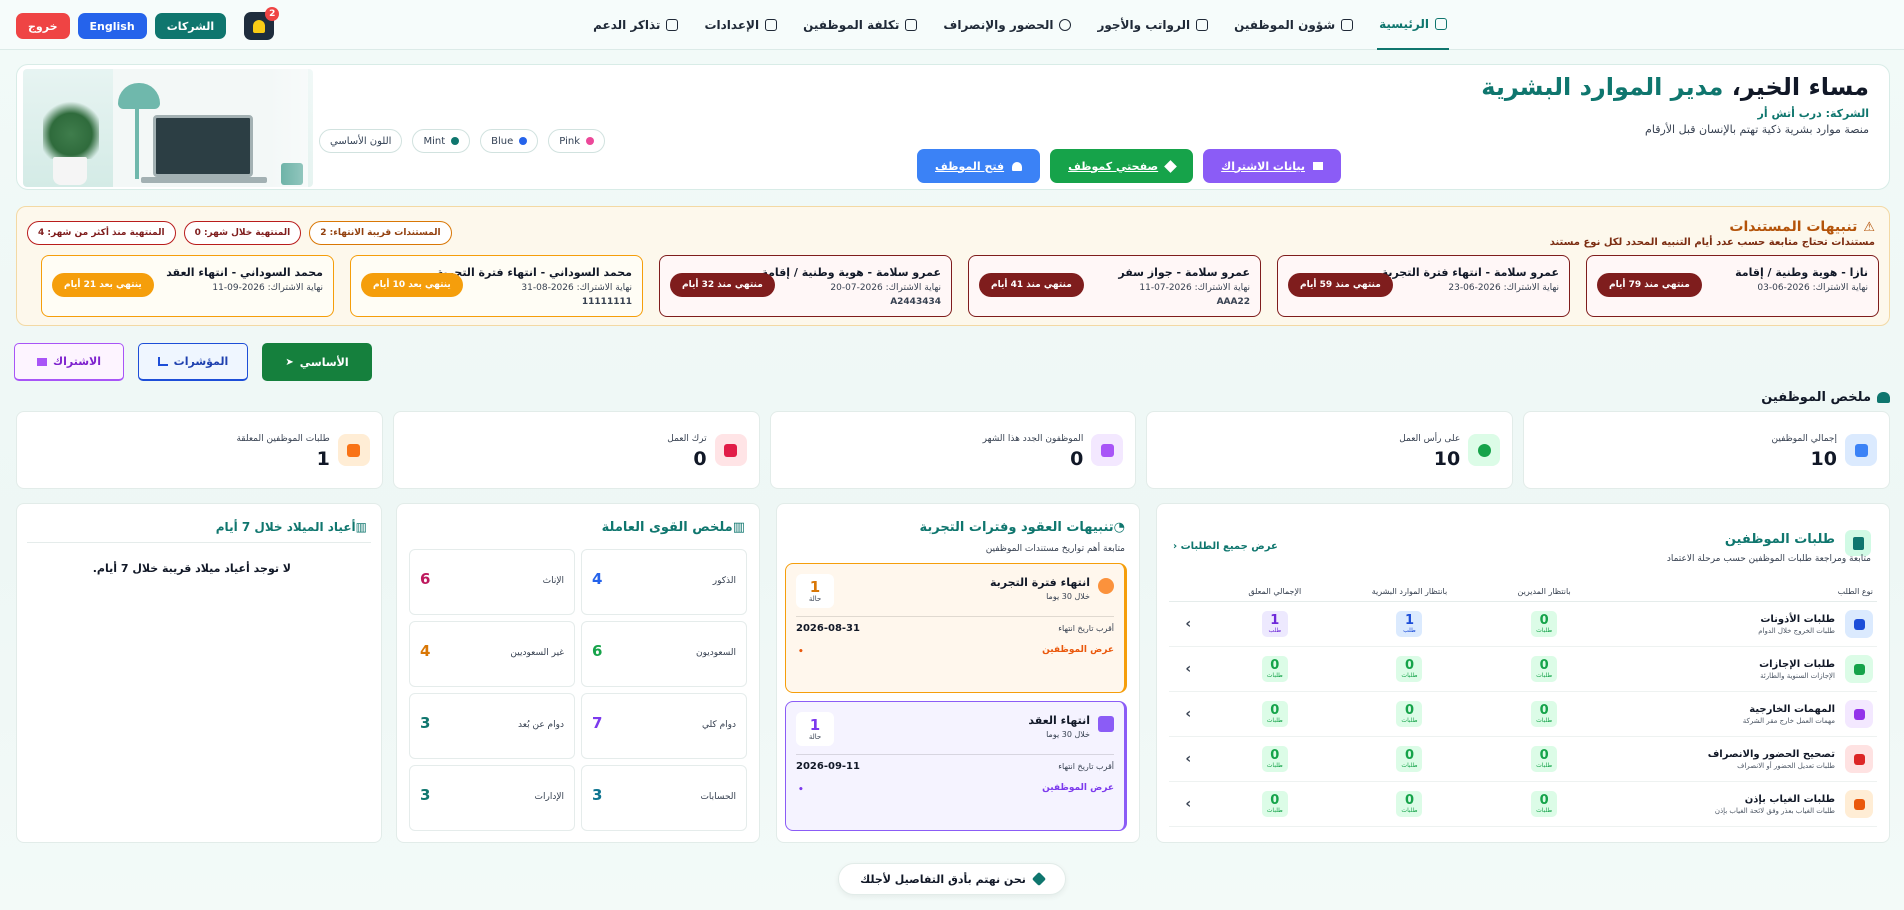 This screenshot has width=1904, height=910. I want to click on workforce-stat-label: غير السعوديين, so click(537, 653).